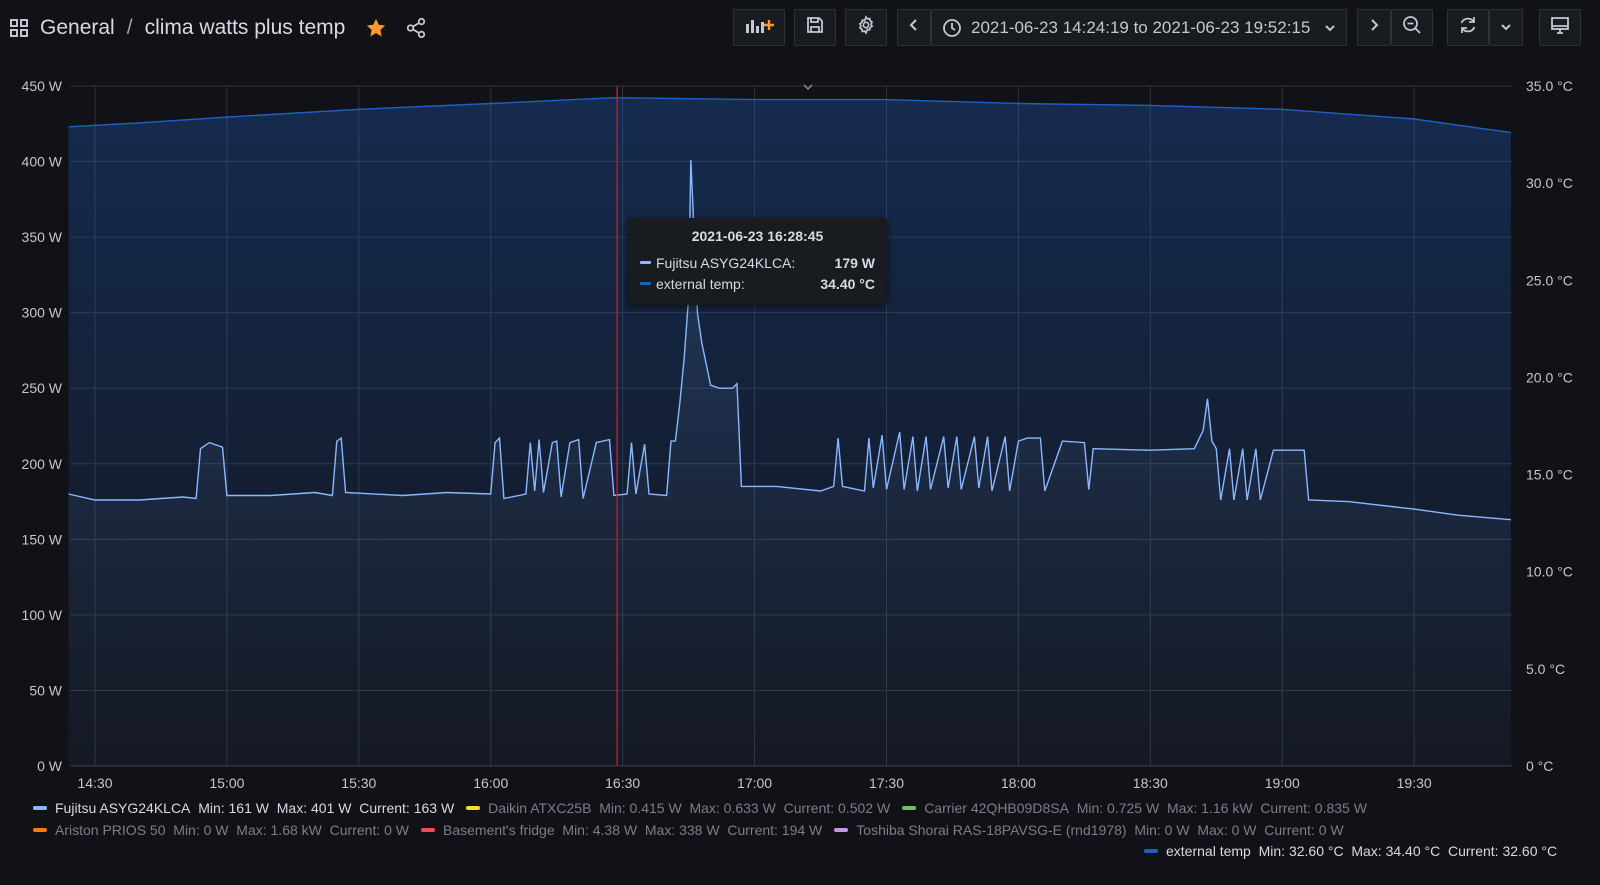 The width and height of the screenshot is (1600, 885). Describe the element at coordinates (847, 283) in the screenshot. I see `tooltip-series-value: 34.40 °C` at that location.